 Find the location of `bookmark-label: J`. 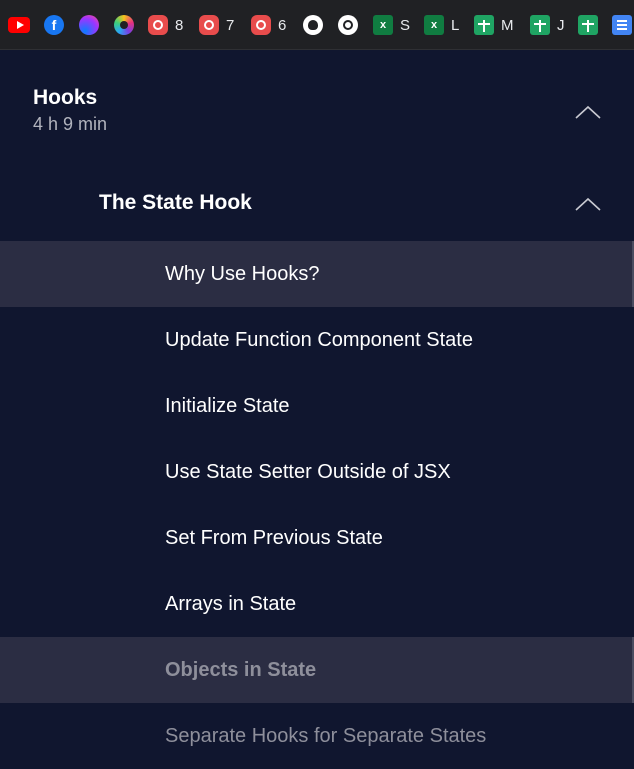

bookmark-label: J is located at coordinates (561, 25).